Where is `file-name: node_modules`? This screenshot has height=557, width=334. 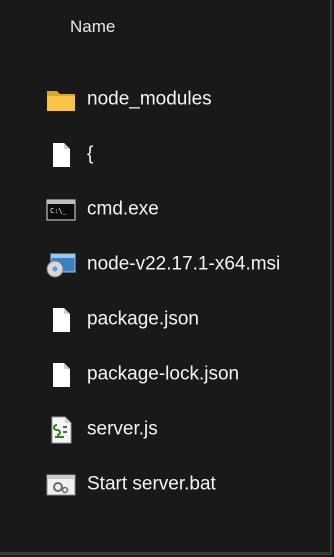
file-name: node_modules is located at coordinates (149, 99).